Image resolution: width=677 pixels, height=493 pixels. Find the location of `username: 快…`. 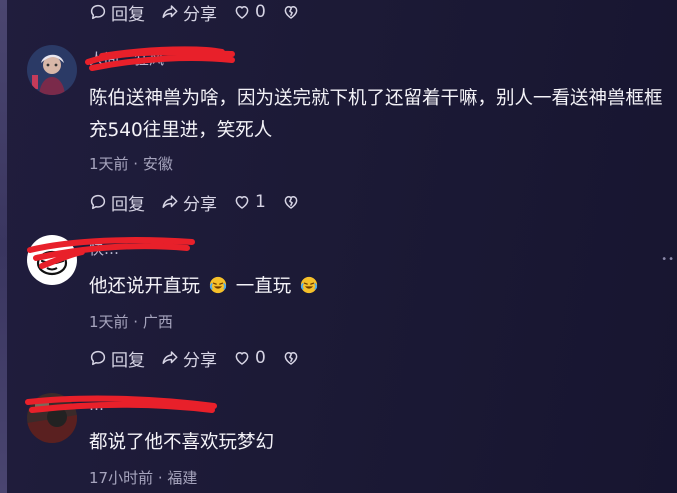

username: 快… is located at coordinates (104, 248).